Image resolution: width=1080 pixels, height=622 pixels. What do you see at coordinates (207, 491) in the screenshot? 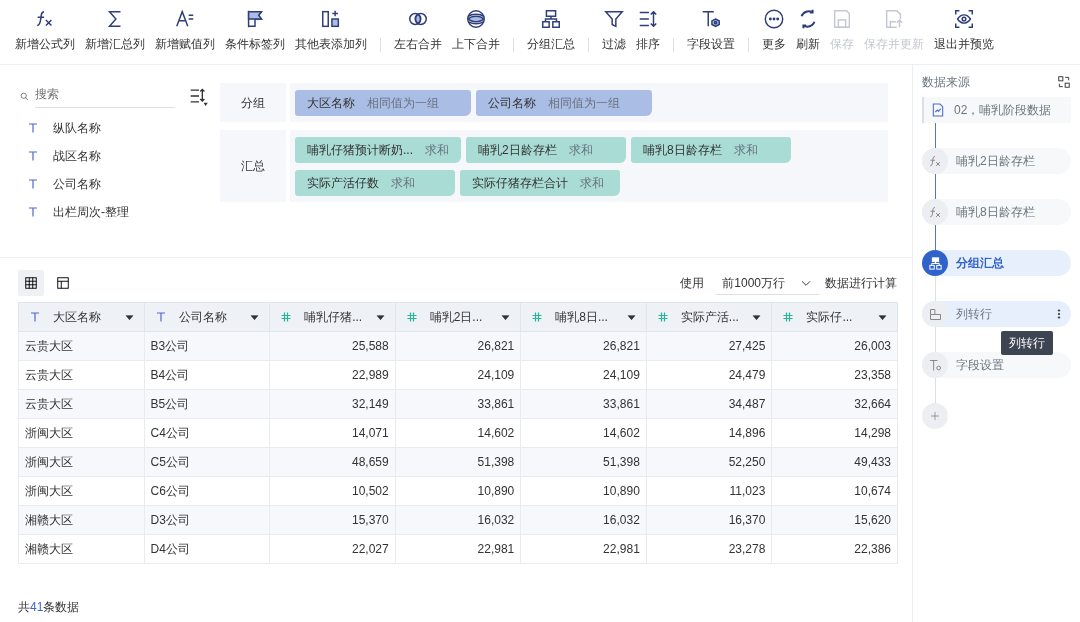
I see `table-cell: C6公司` at bounding box center [207, 491].